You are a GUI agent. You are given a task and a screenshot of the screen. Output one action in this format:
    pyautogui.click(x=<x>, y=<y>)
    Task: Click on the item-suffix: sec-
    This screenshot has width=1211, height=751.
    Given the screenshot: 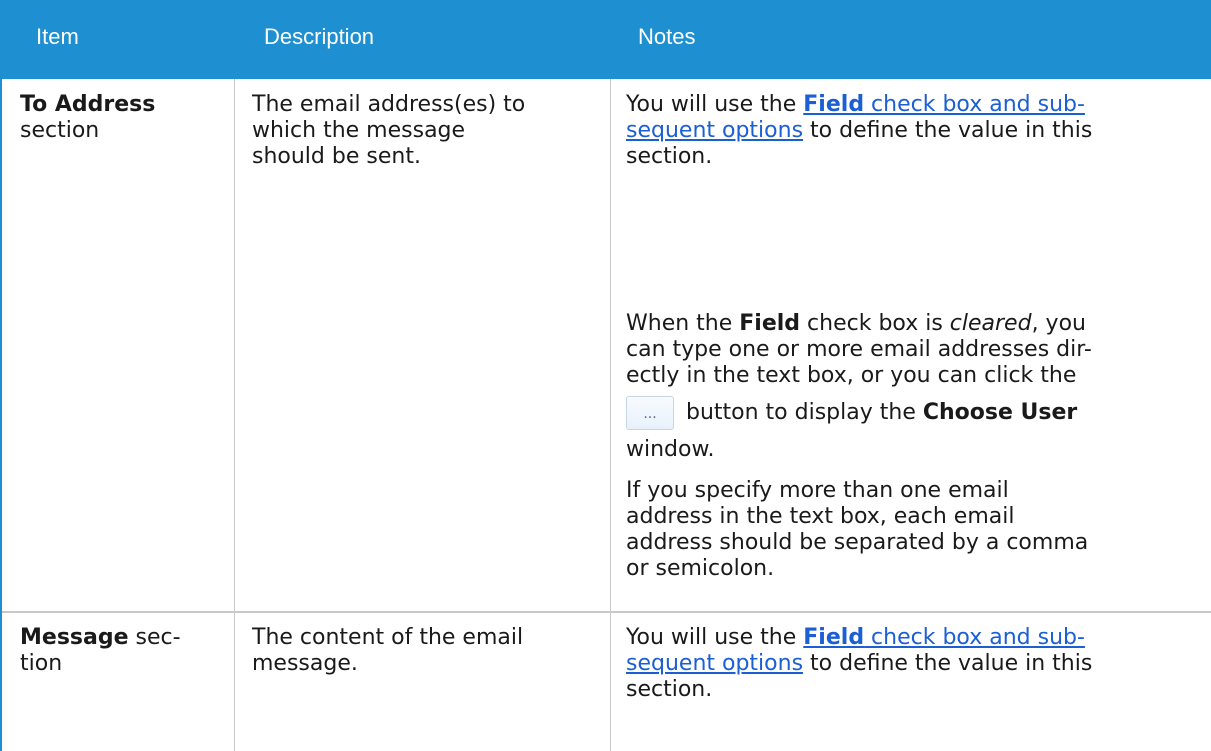 What is the action you would take?
    pyautogui.click(x=154, y=637)
    